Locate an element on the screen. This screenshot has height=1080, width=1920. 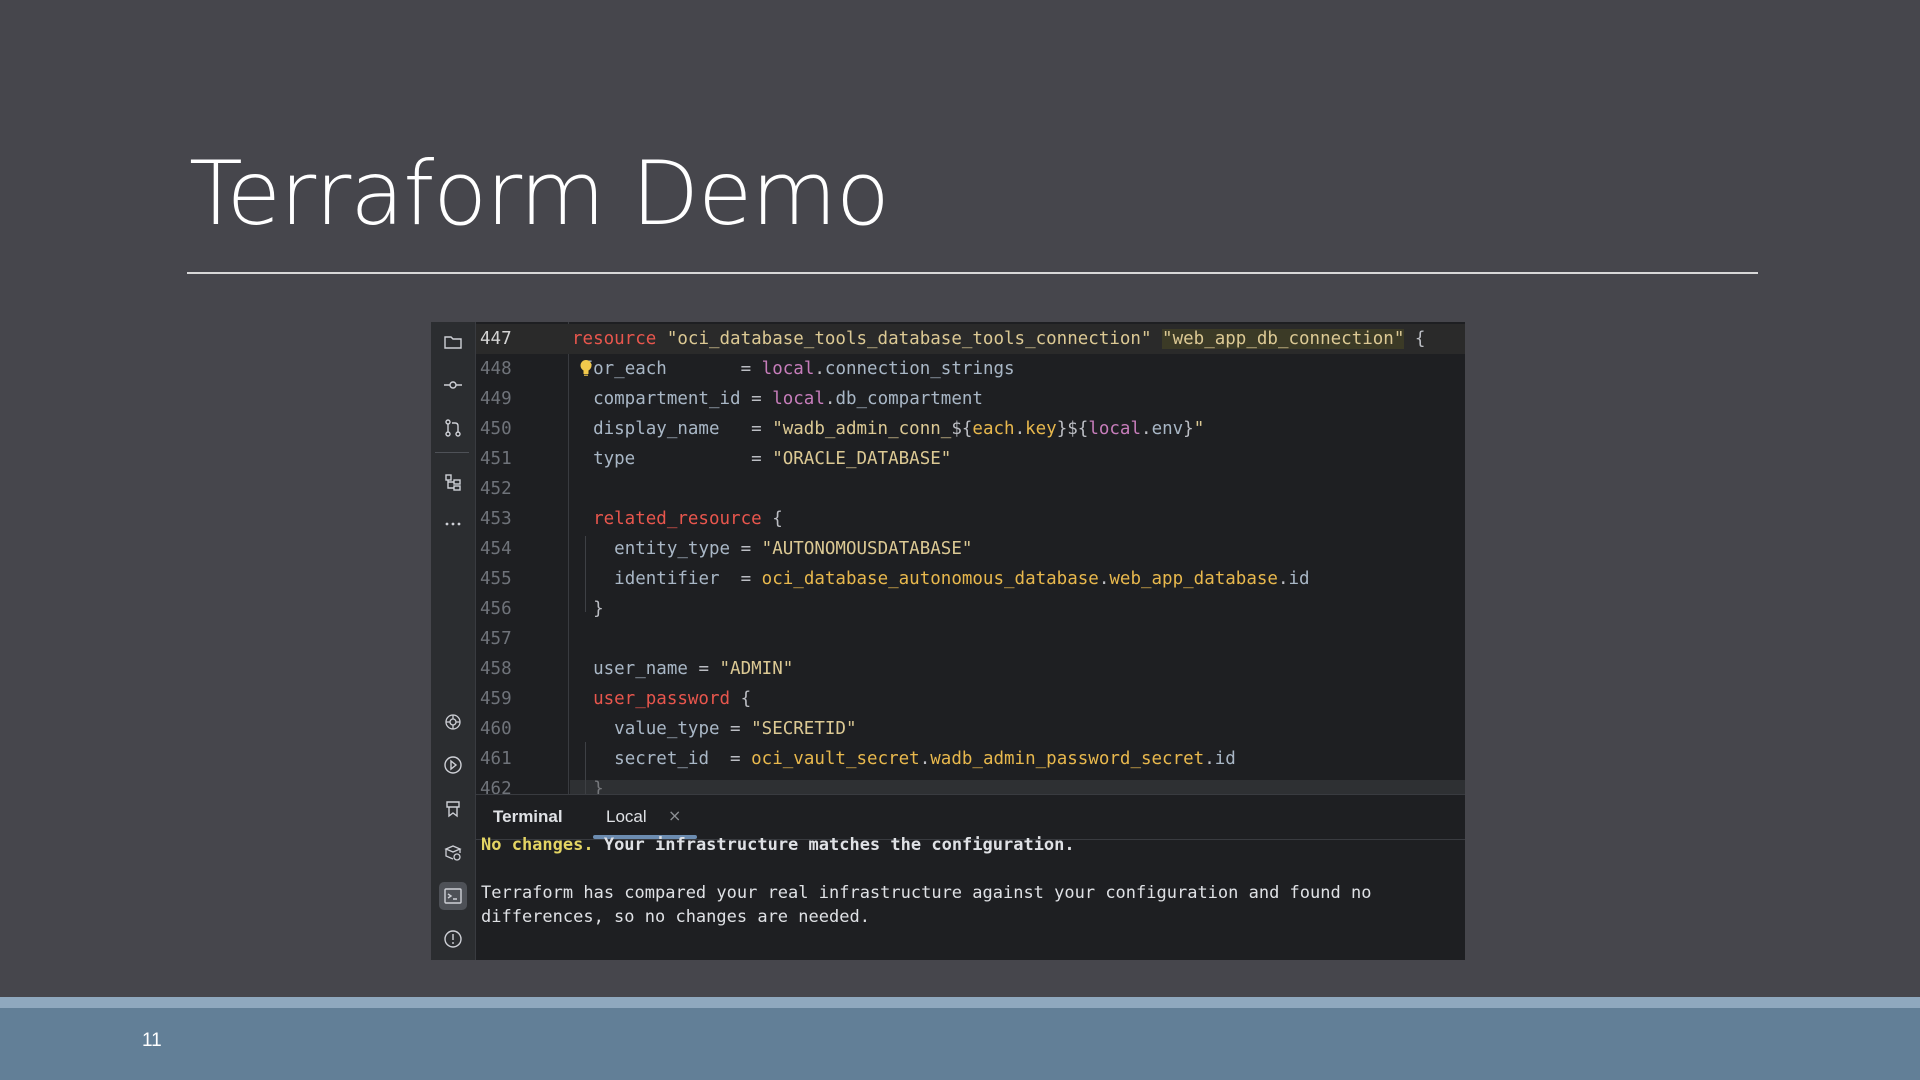
code-text: related_resource { is located at coordinates (688, 519).